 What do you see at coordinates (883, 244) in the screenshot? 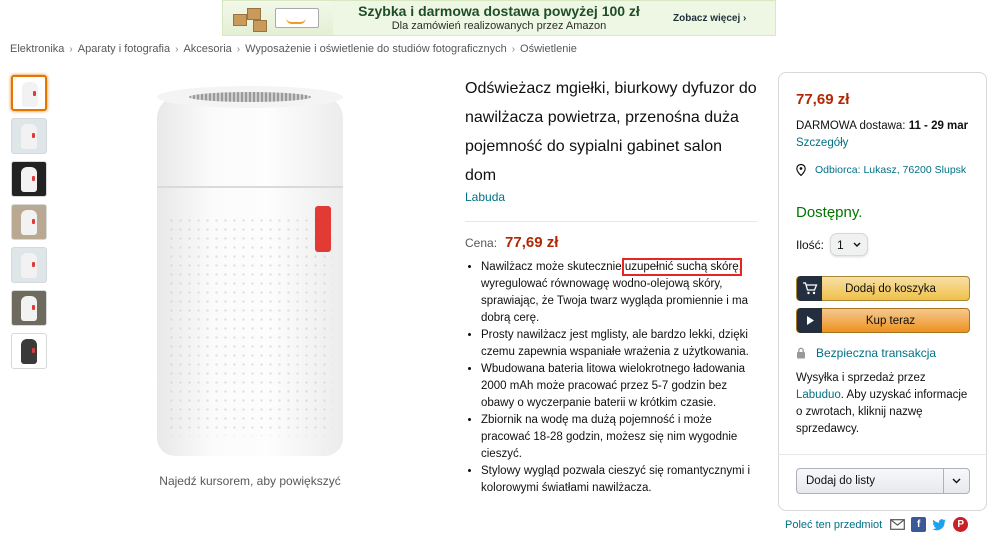
I see `quantity-row: Ilość: 1` at bounding box center [883, 244].